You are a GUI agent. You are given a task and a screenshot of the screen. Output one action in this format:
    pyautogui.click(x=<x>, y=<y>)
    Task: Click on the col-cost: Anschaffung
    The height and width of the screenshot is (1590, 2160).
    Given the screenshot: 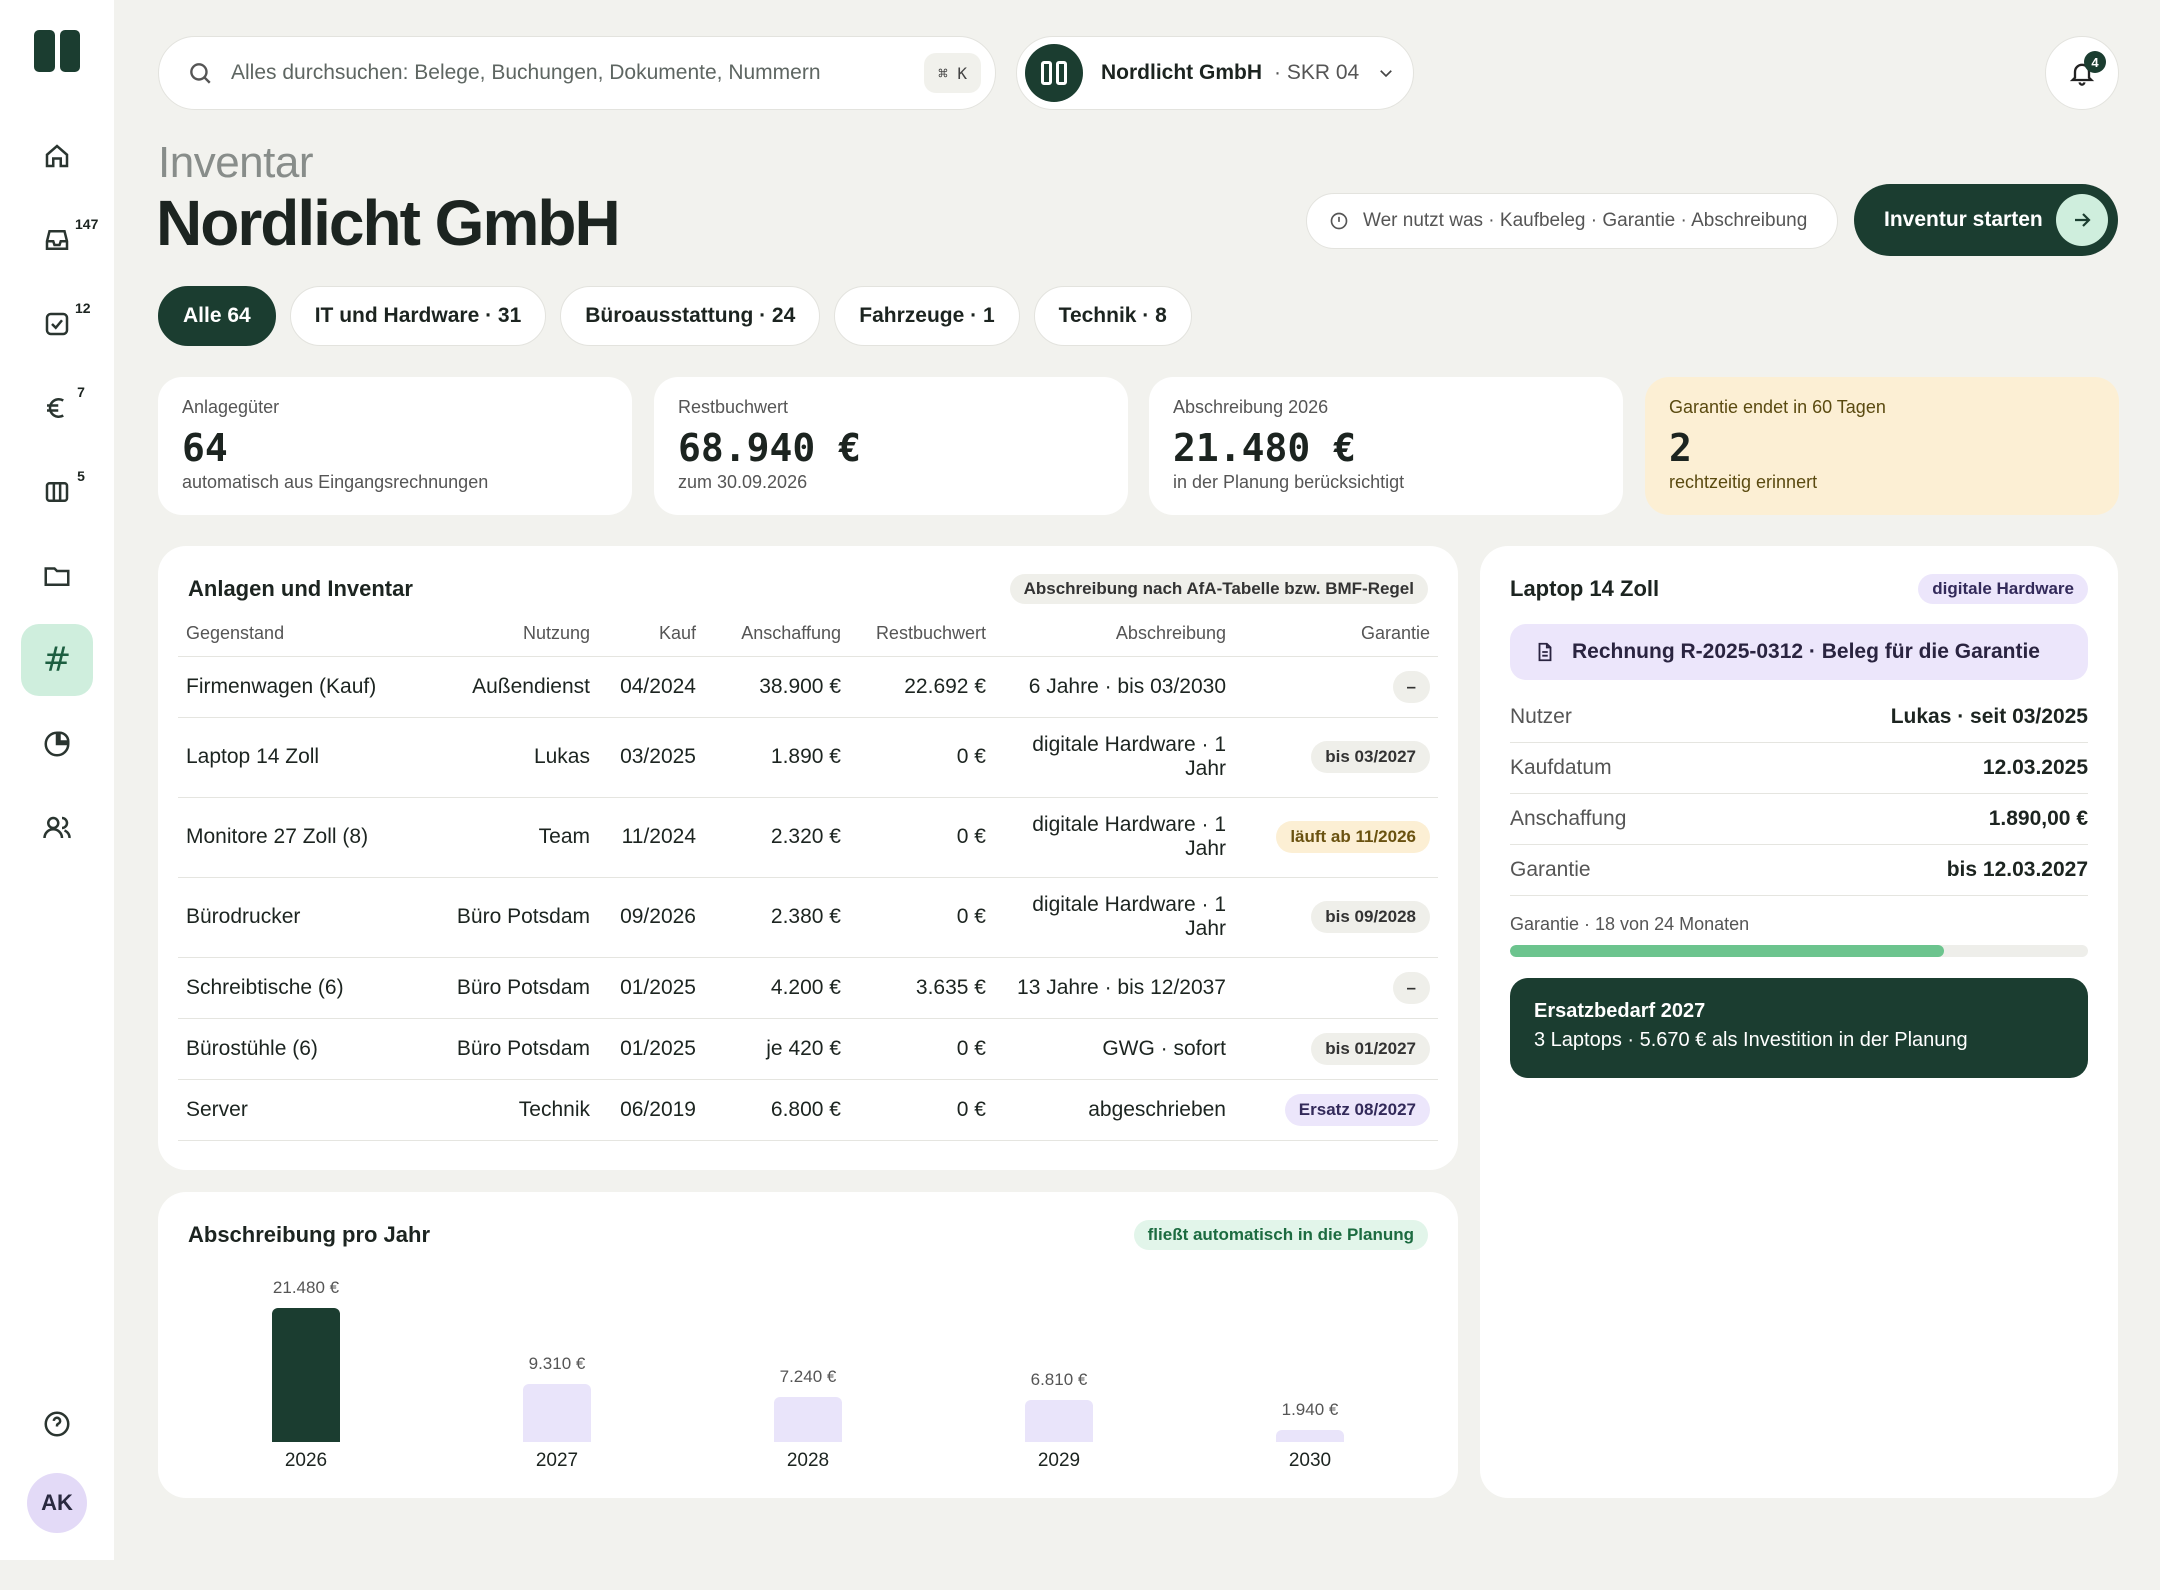 What is the action you would take?
    pyautogui.click(x=776, y=634)
    